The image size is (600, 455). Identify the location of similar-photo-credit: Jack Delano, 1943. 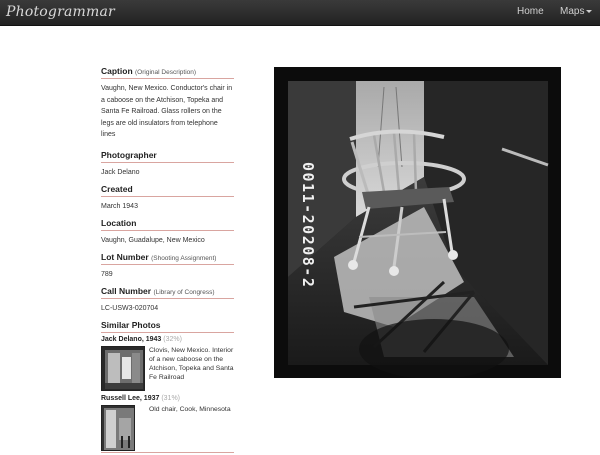
(131, 339).